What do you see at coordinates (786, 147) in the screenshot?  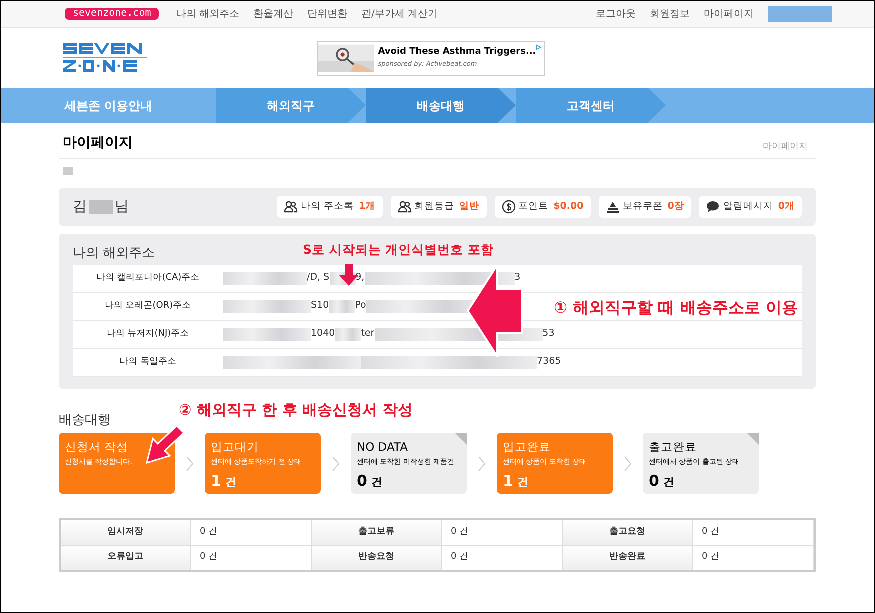 I see `breadcrumb: 마이페이지` at bounding box center [786, 147].